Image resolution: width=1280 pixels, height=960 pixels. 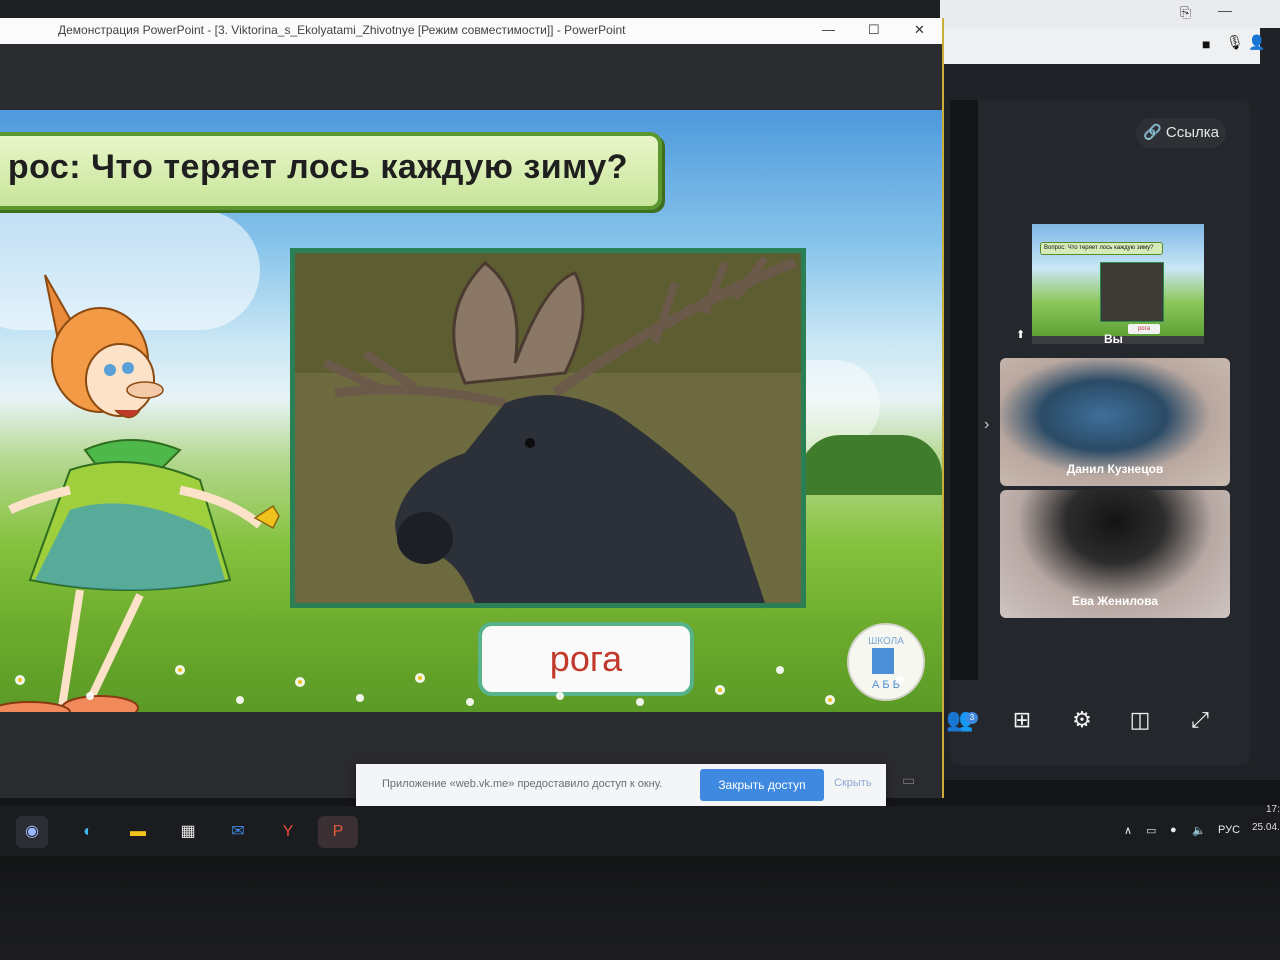 What do you see at coordinates (919, 30) in the screenshot?
I see `close-button: ✕` at bounding box center [919, 30].